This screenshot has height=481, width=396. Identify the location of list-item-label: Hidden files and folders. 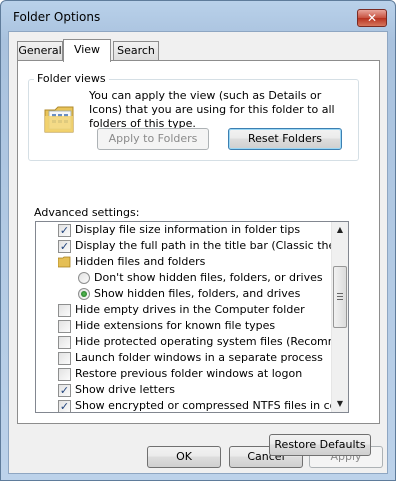
(140, 261).